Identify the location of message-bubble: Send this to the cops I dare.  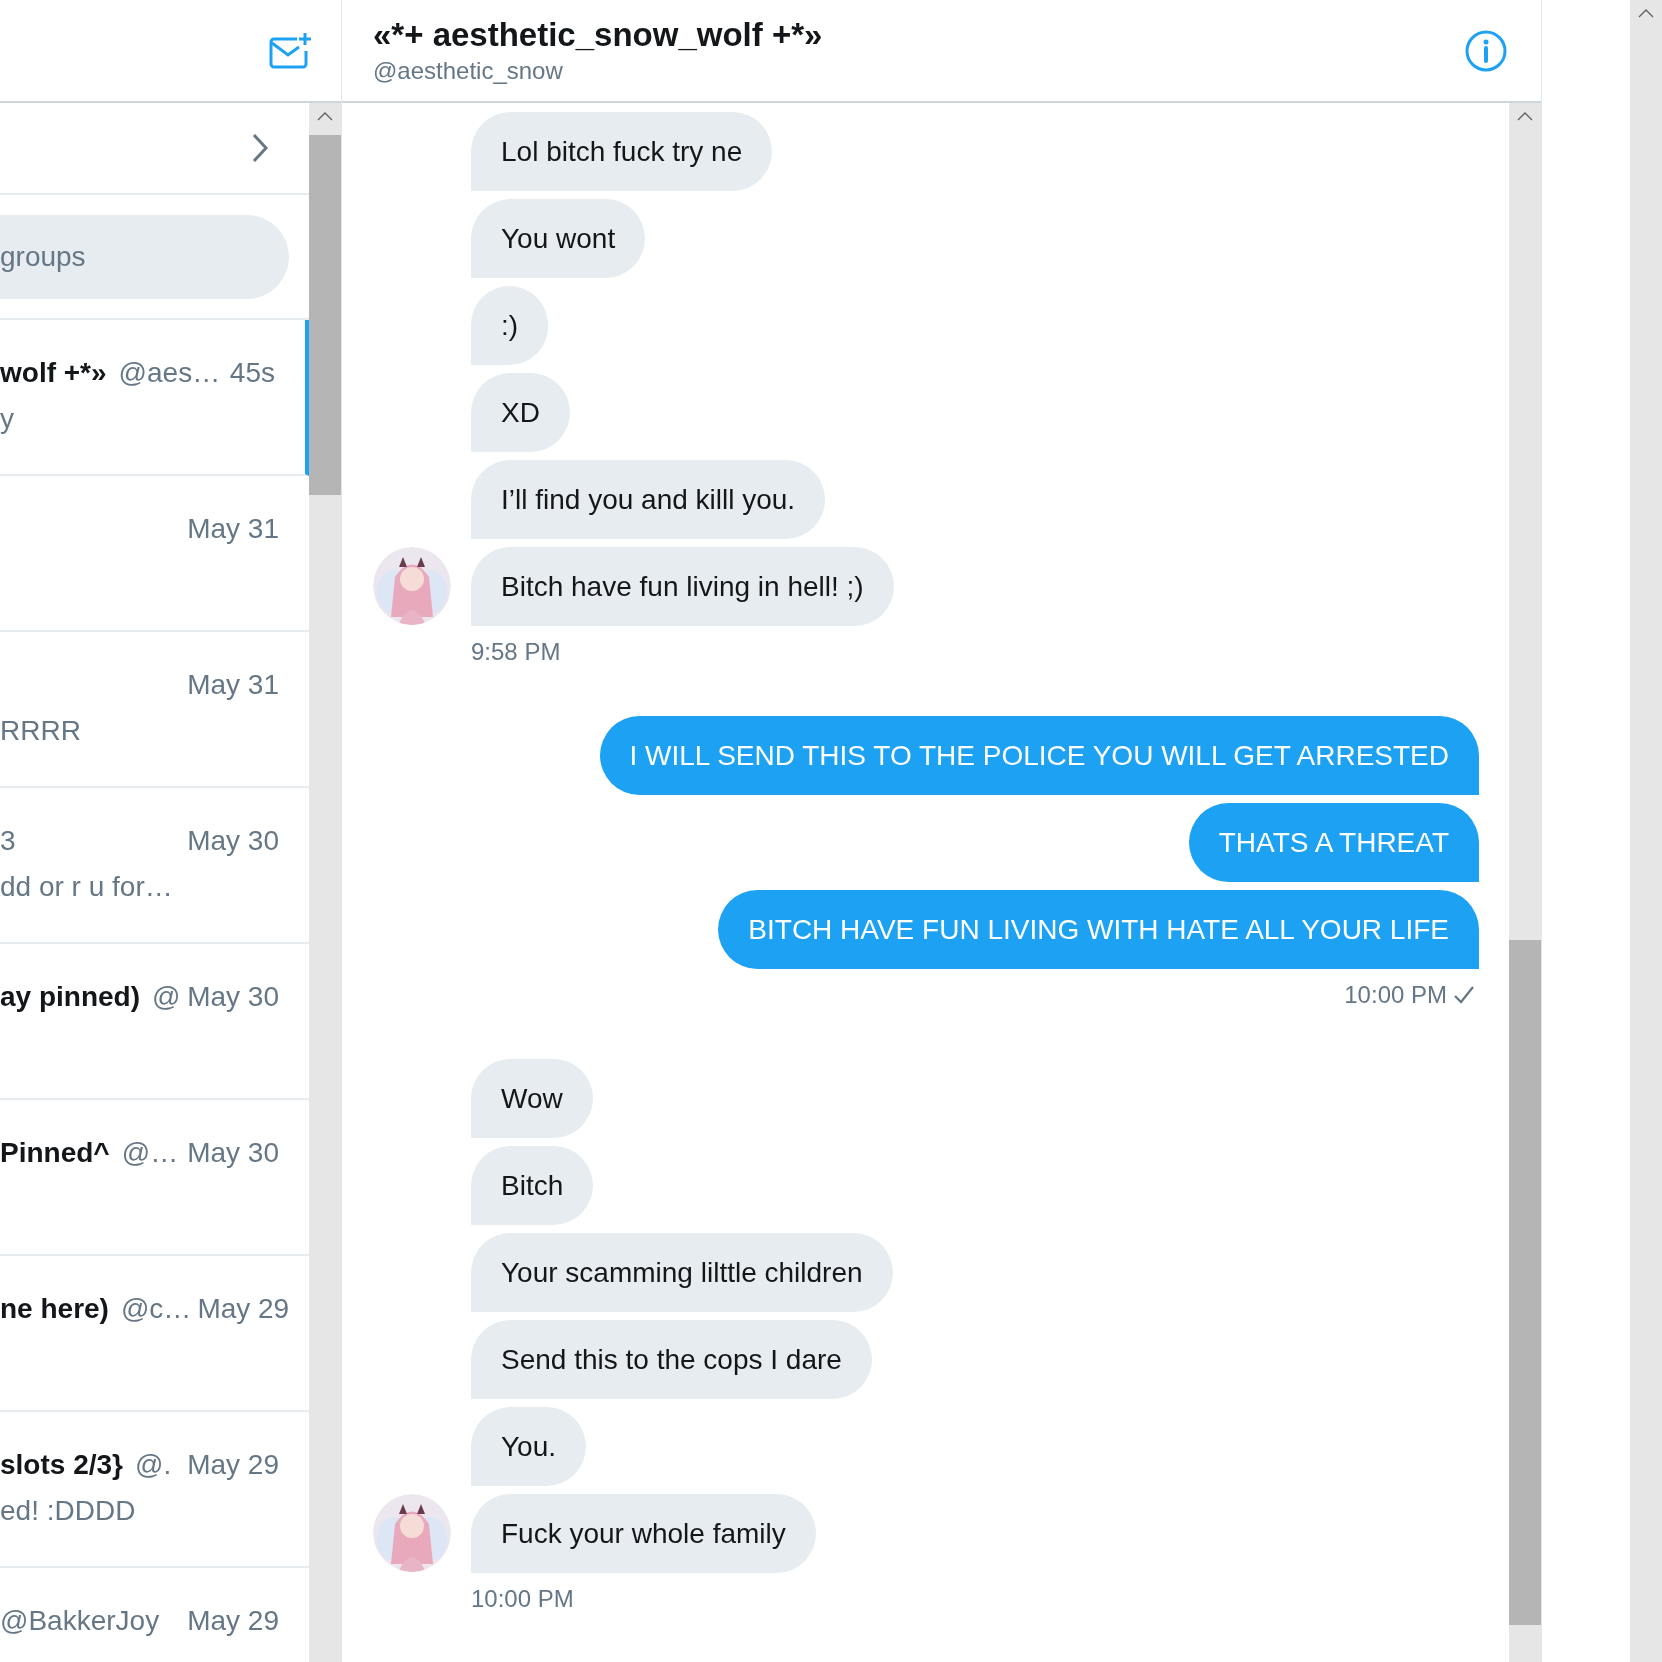
(671, 1359).